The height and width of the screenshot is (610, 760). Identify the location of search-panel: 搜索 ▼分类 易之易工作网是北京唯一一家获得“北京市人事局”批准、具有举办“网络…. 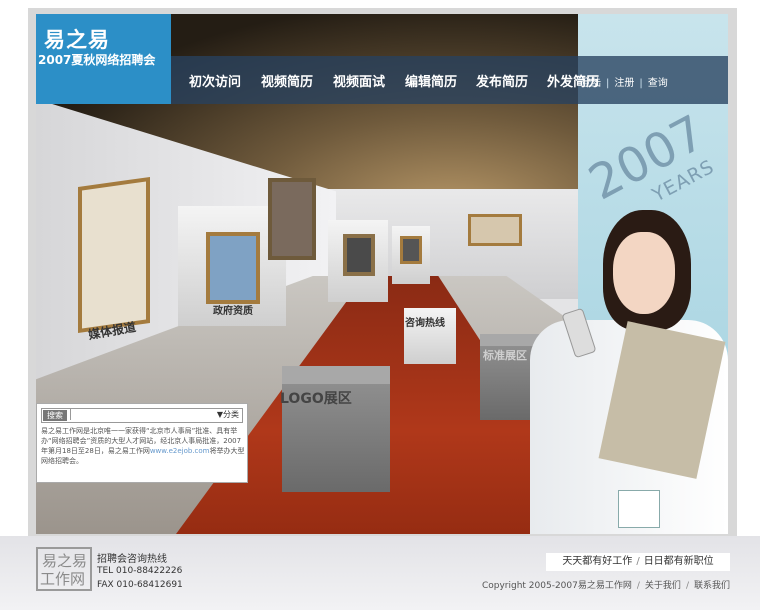
(142, 443).